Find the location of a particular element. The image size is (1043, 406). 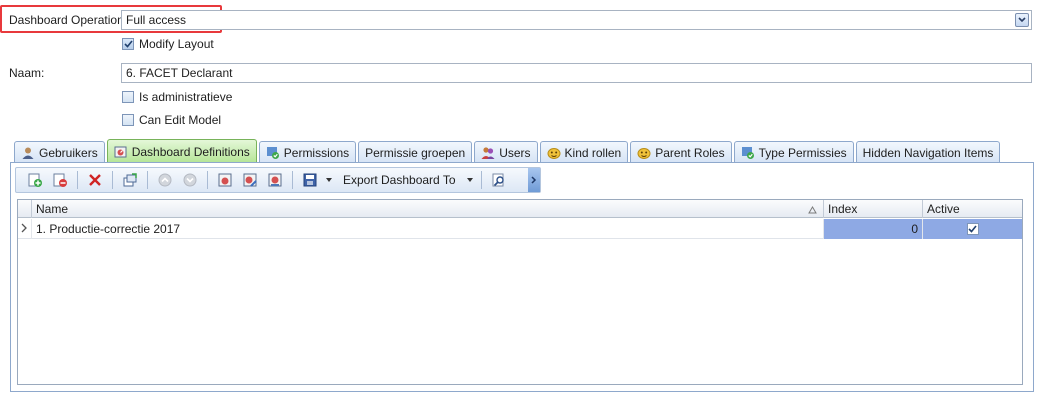

tab-label: Type Permissies is located at coordinates (802, 152).